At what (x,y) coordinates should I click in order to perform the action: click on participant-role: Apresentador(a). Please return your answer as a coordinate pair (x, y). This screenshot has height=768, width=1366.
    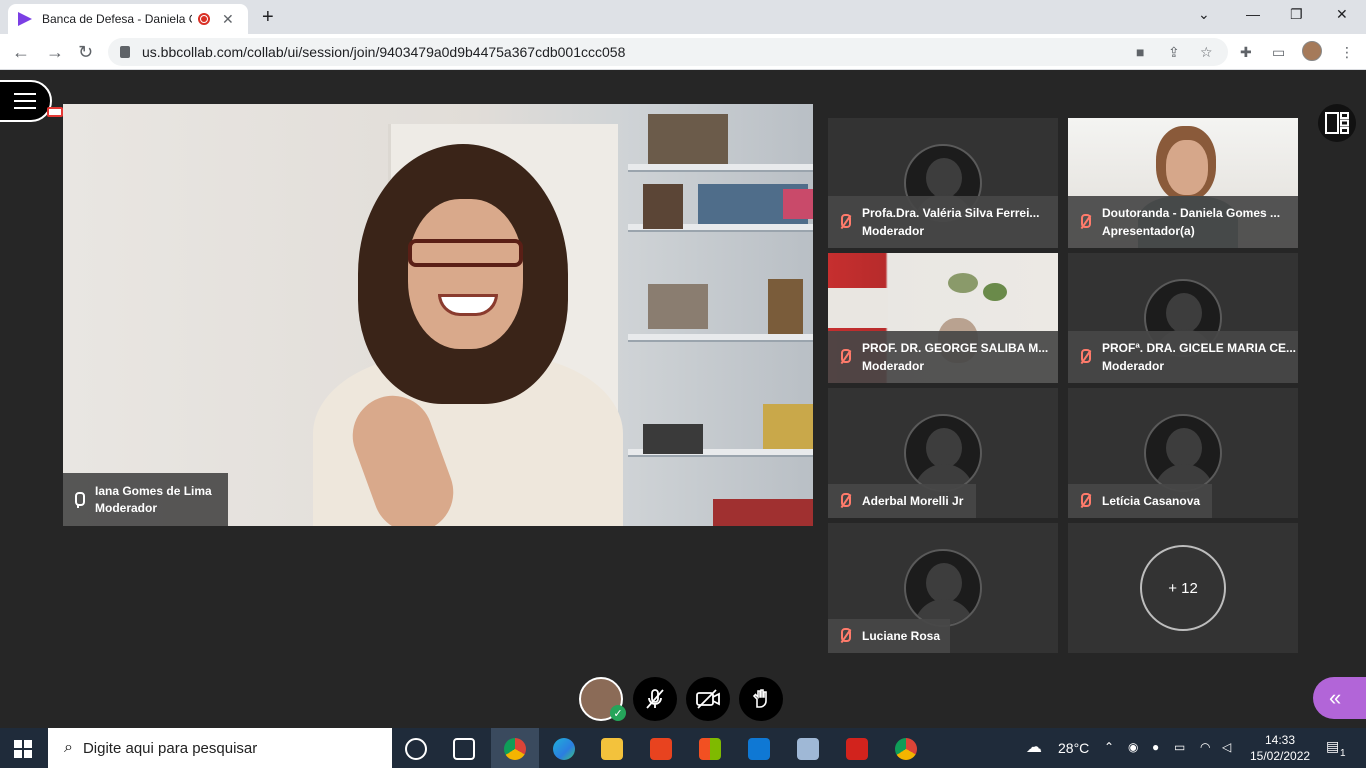
    Looking at the image, I should click on (1148, 231).